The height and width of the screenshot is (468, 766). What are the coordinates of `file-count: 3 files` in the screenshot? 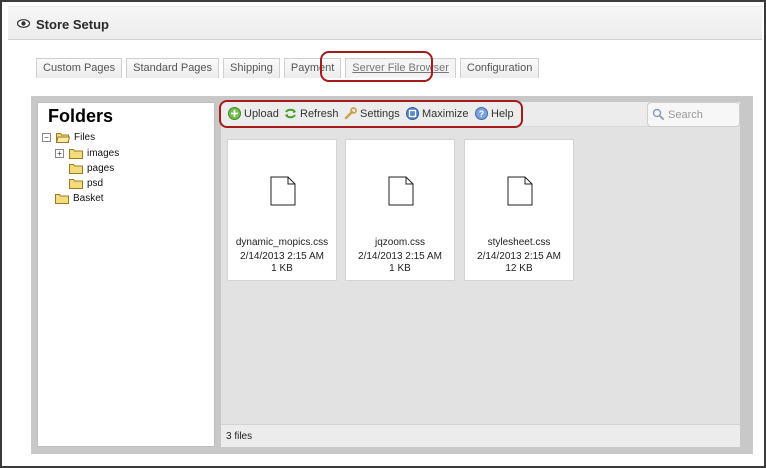 It's located at (239, 436).